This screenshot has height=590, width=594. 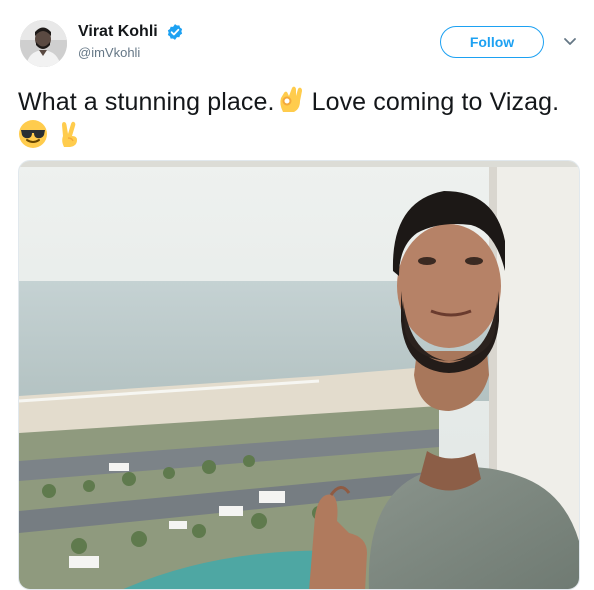 I want to click on user-names: Virat Kohli @imVkohli, so click(x=131, y=41).